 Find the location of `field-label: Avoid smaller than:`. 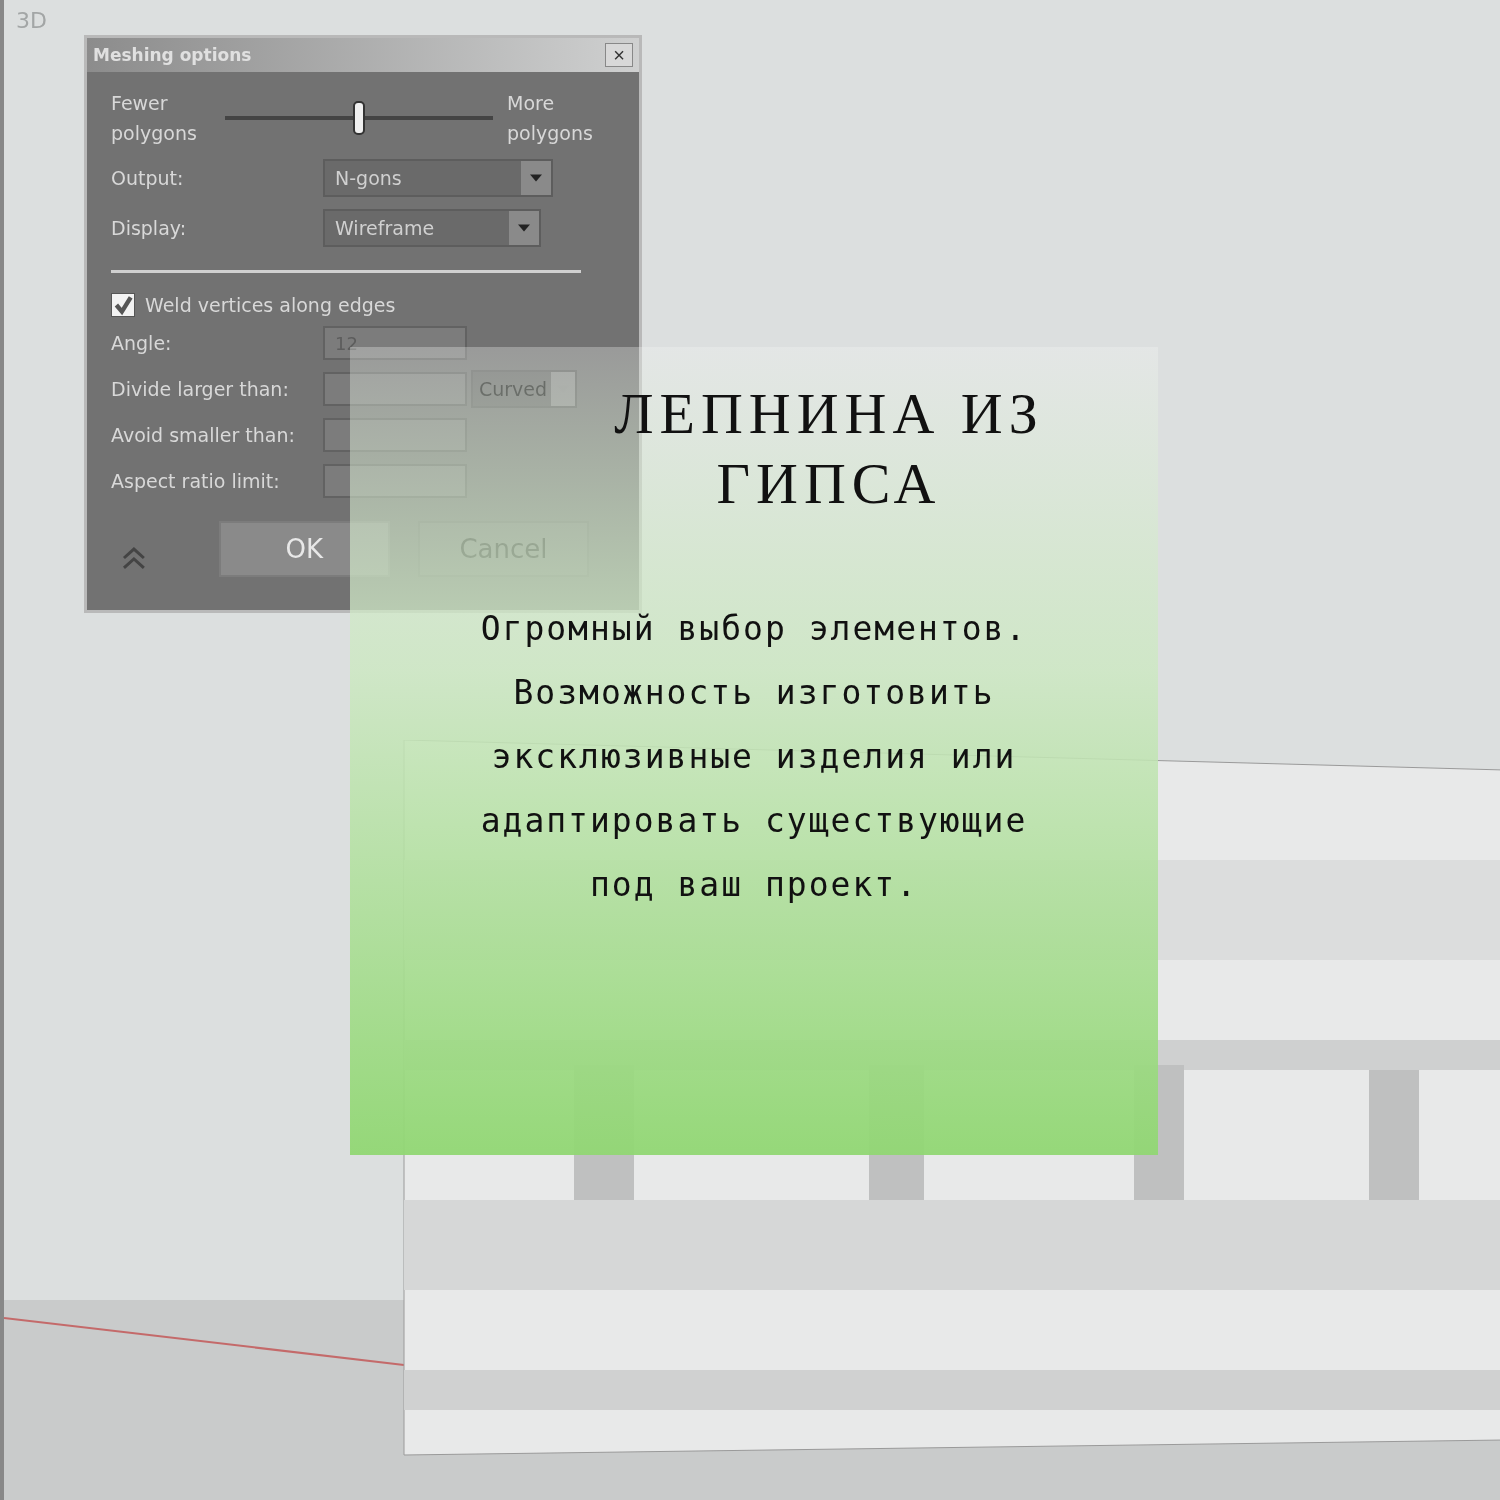

field-label: Avoid smaller than: is located at coordinates (203, 435).